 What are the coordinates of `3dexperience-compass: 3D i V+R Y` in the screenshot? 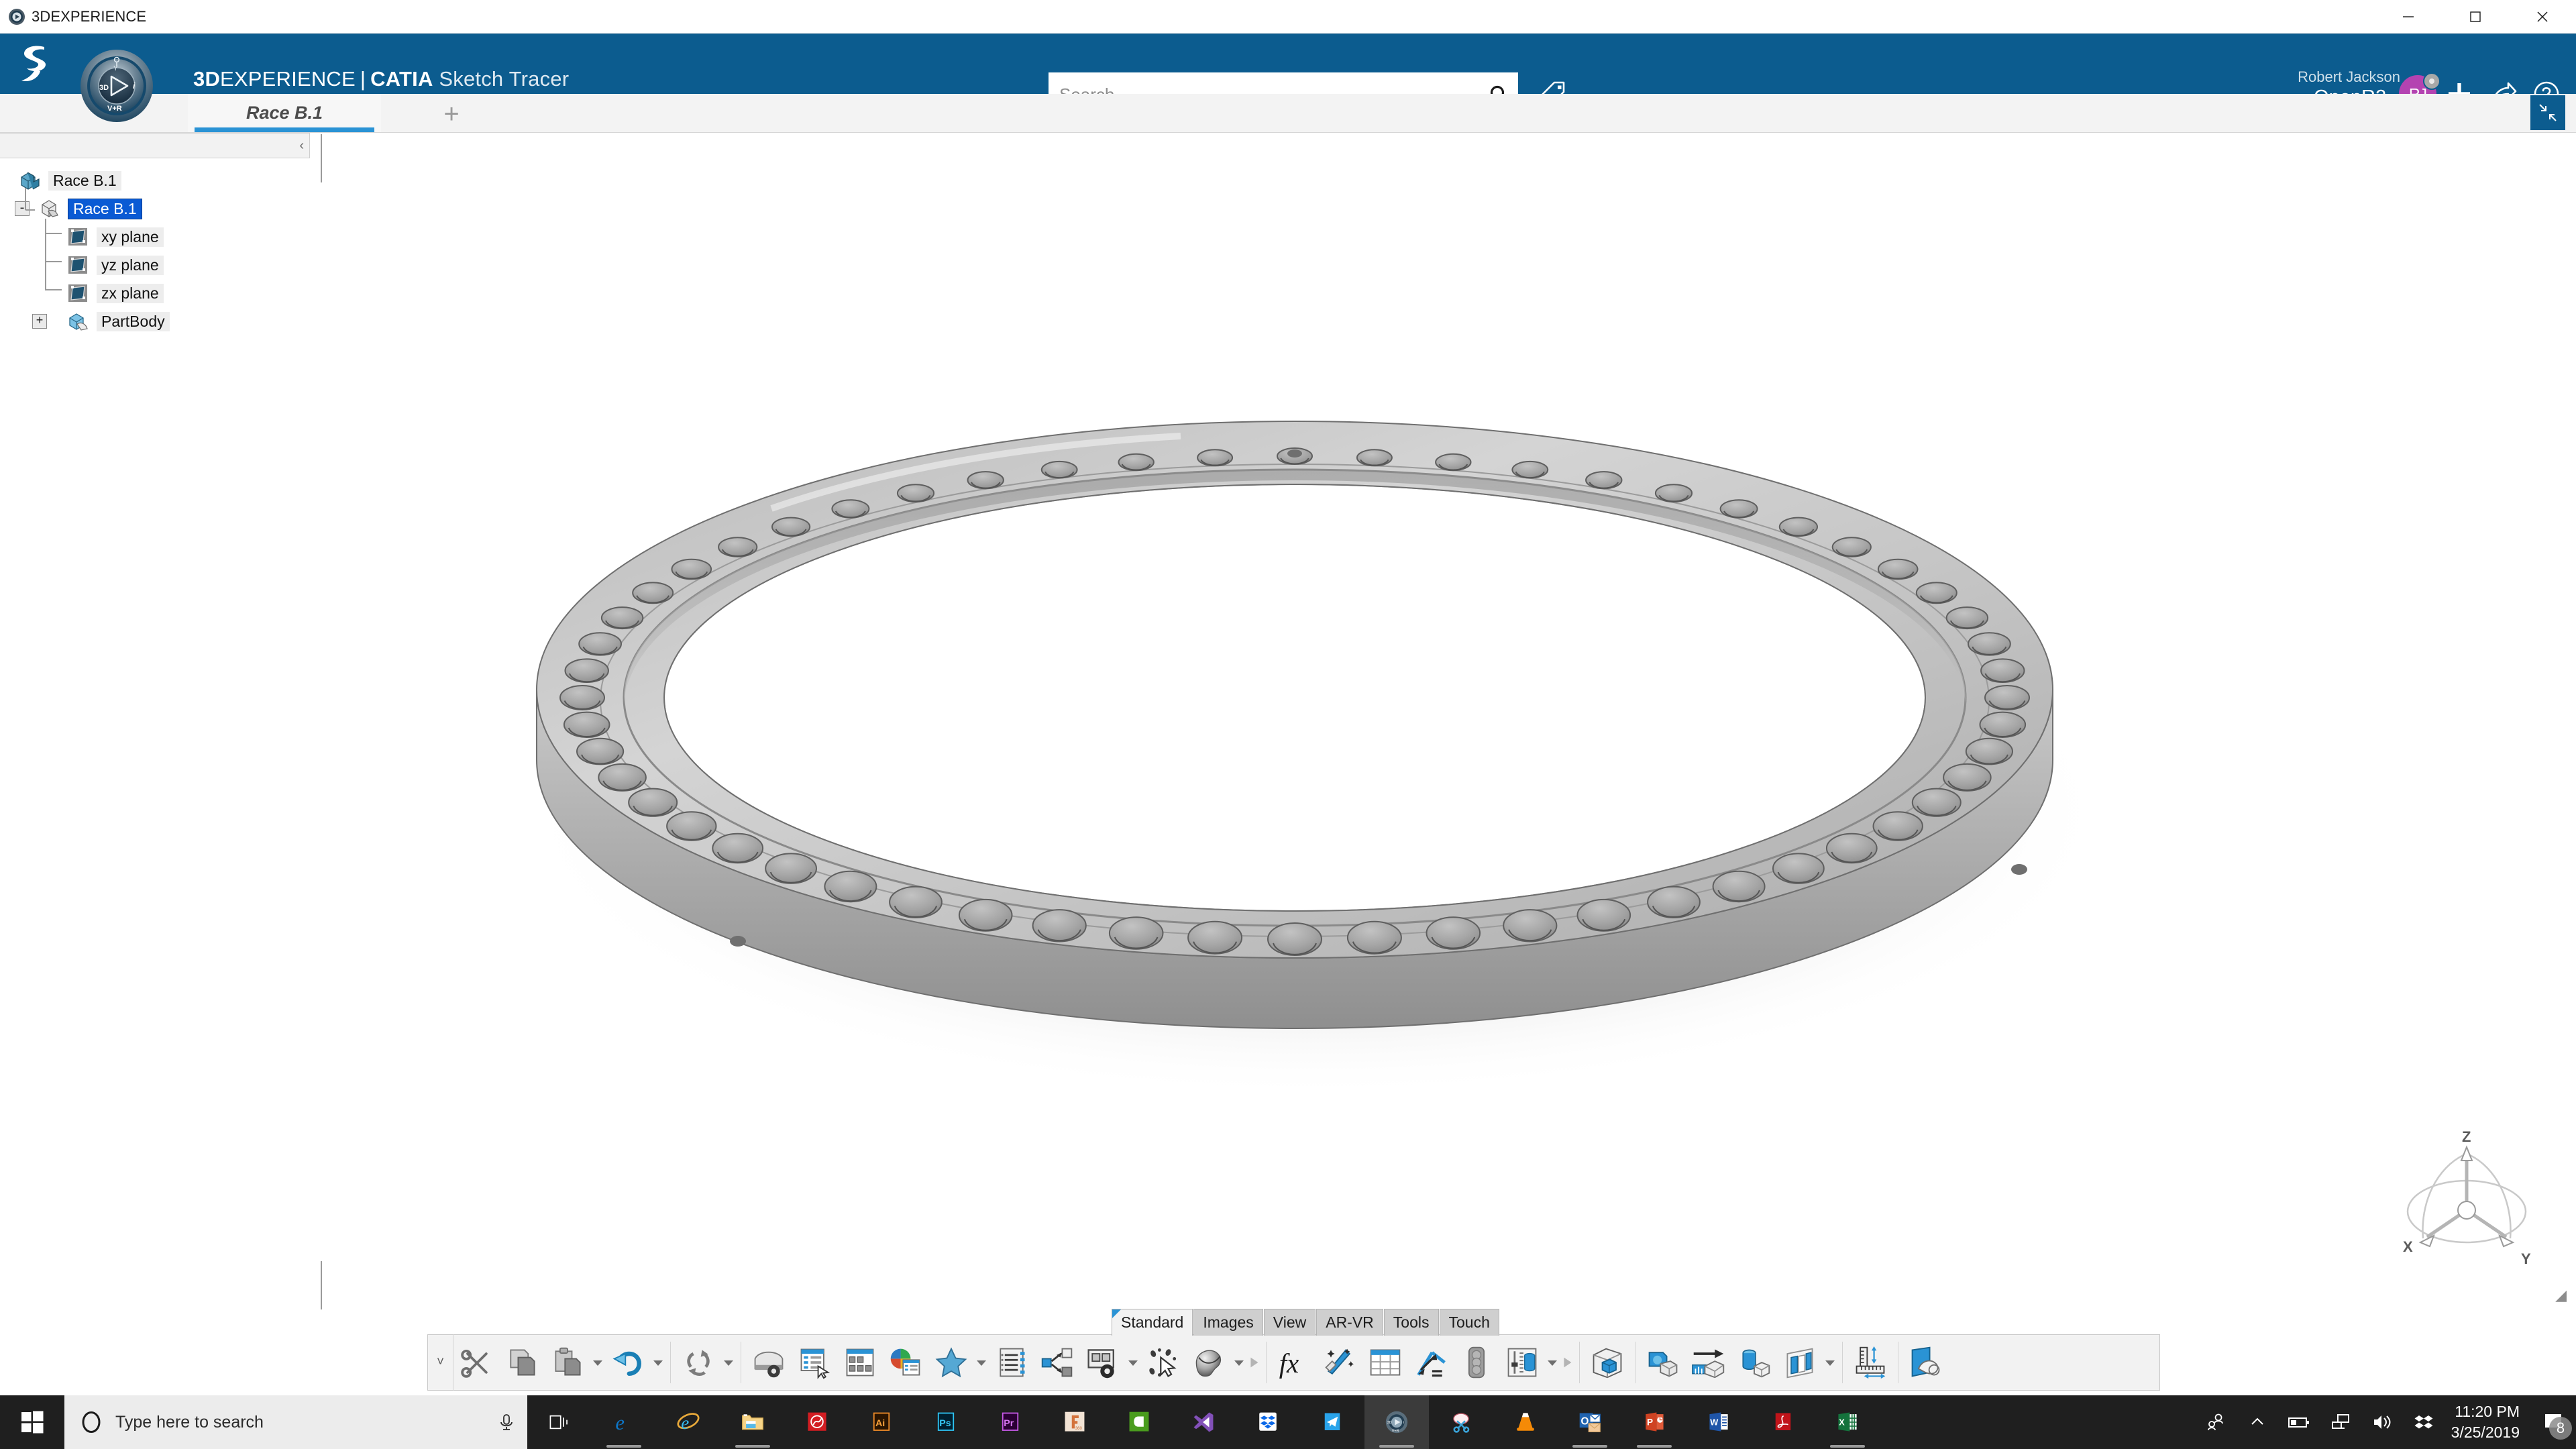 It's located at (116, 85).